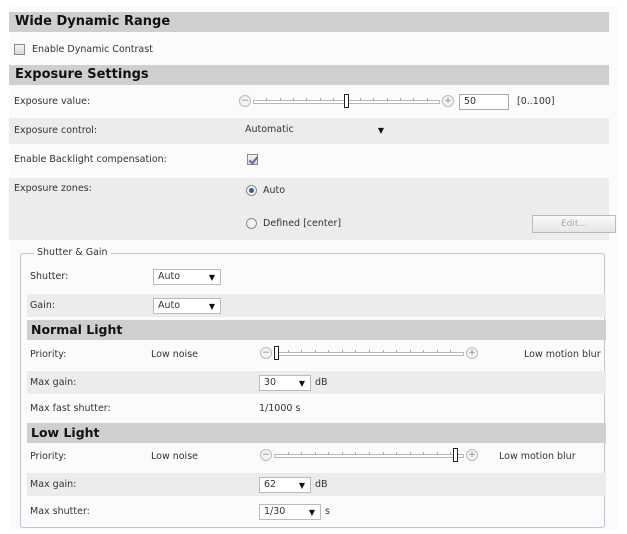  What do you see at coordinates (316, 276) in the screenshot?
I see `shutter-row: Shutter: Auto ▼` at bounding box center [316, 276].